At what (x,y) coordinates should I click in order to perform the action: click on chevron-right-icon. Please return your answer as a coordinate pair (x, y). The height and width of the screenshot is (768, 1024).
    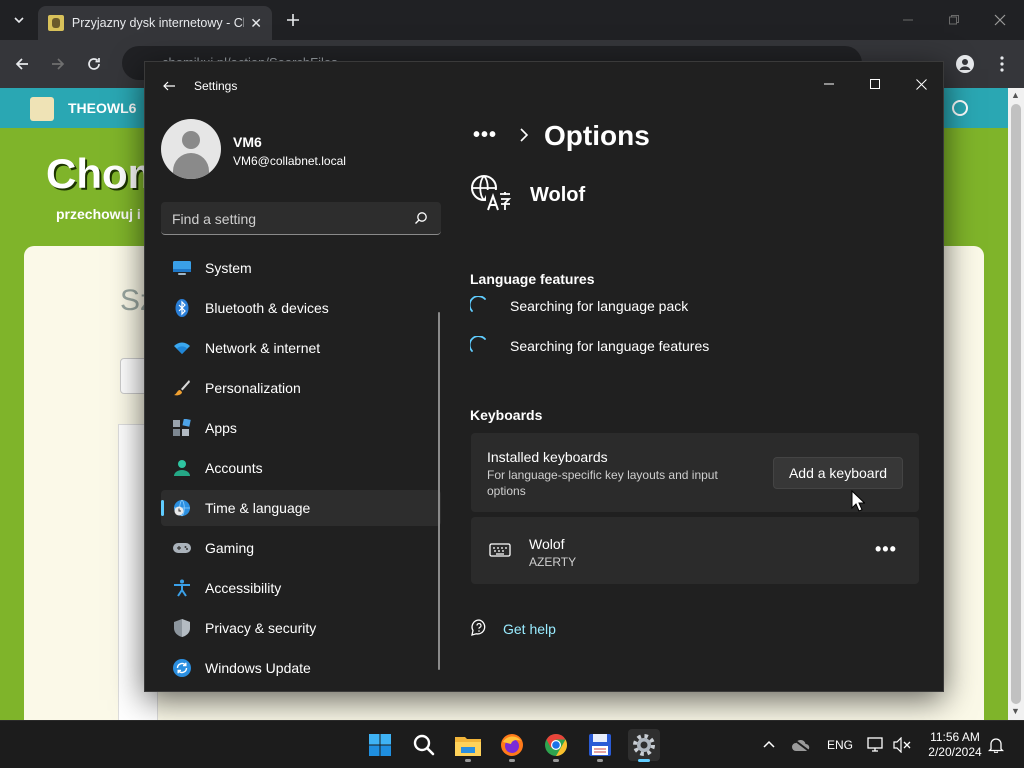
    Looking at the image, I should click on (524, 135).